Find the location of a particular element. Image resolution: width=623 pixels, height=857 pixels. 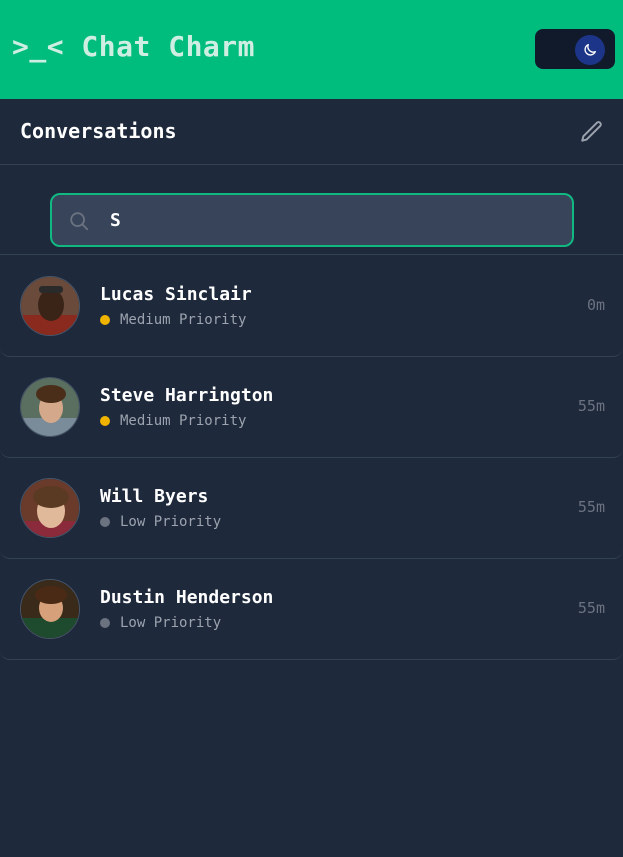

contact-name: Steve Harrington is located at coordinates (187, 395).